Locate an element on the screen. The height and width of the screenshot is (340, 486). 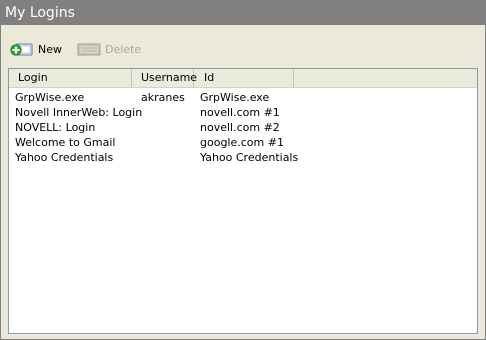
delete-disabled-icon is located at coordinates (89, 49).